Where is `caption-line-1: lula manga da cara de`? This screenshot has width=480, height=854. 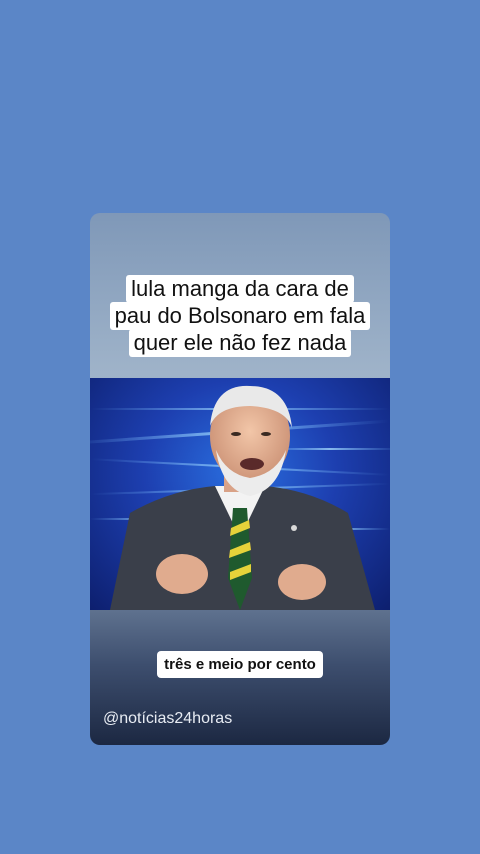
caption-line-1: lula manga da cara de is located at coordinates (240, 289).